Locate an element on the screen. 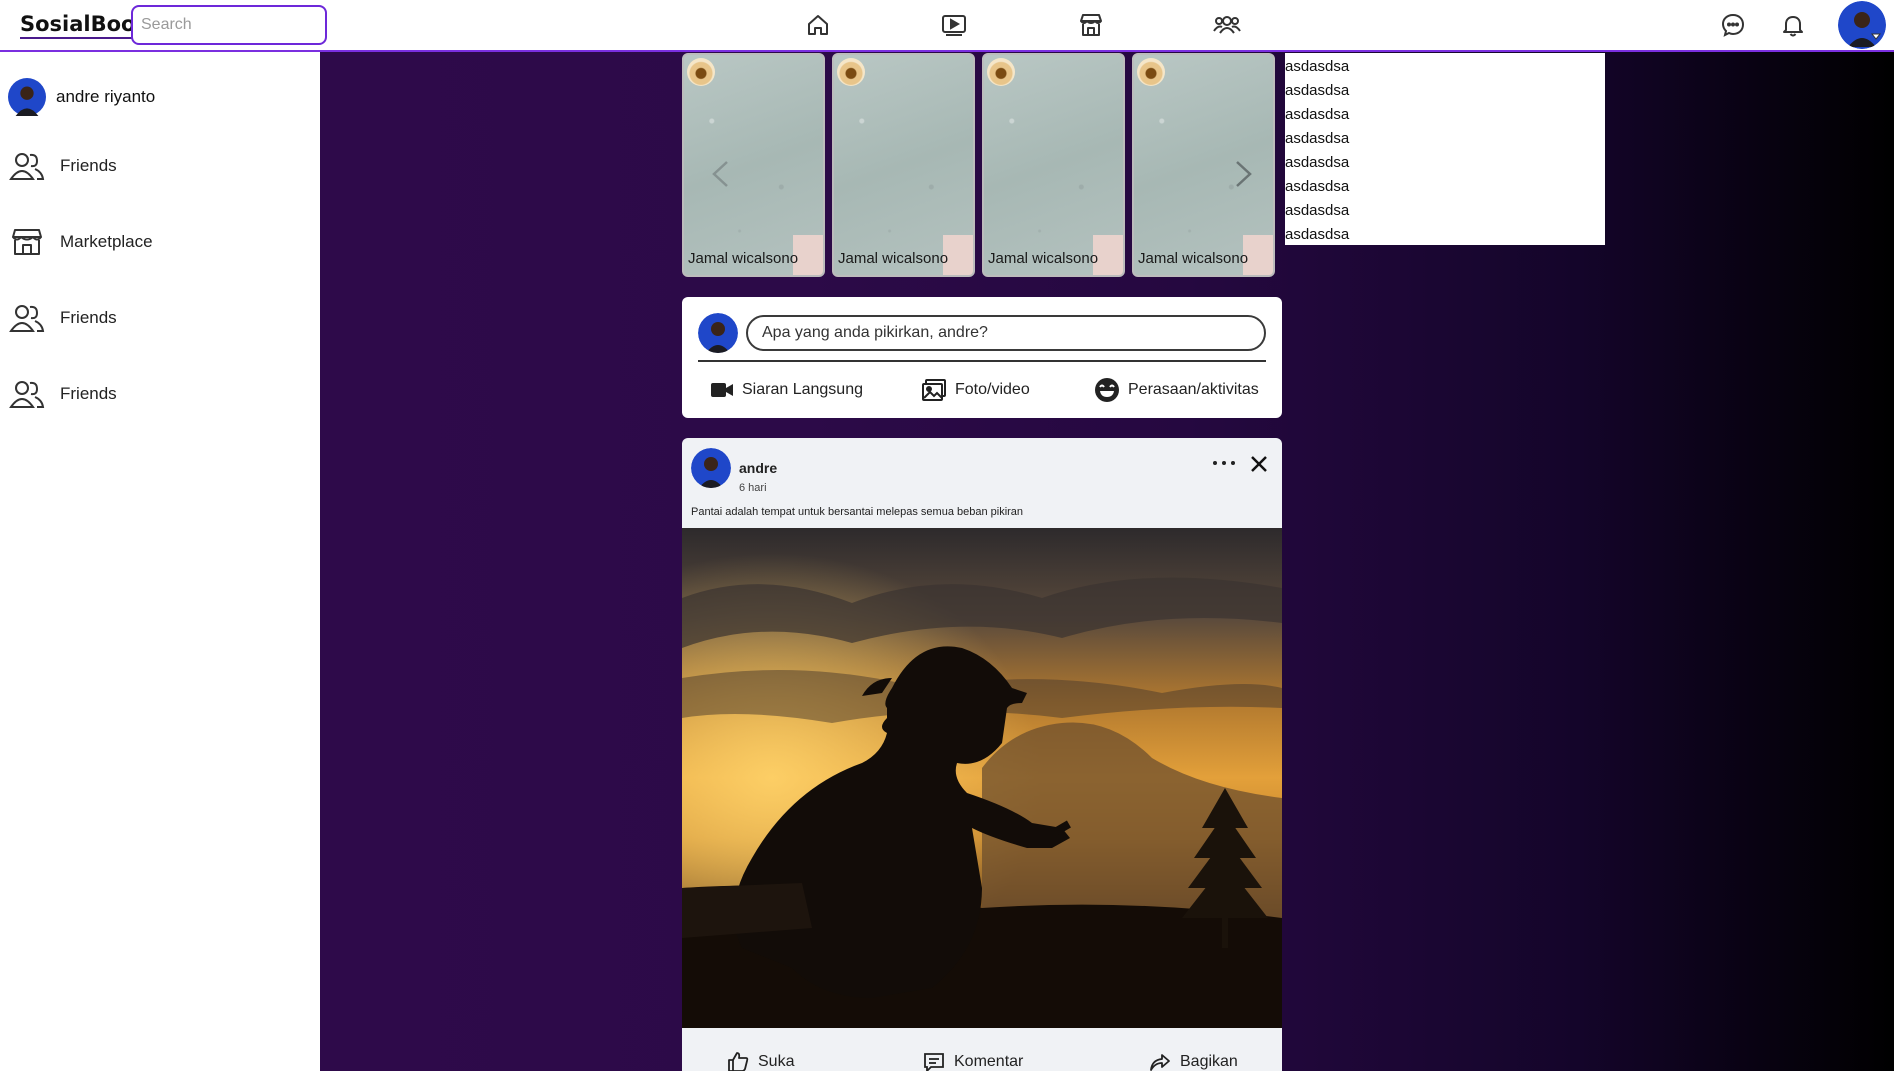 This screenshot has height=1071, width=1894. photo-video-button: Foto/video is located at coordinates (975, 390).